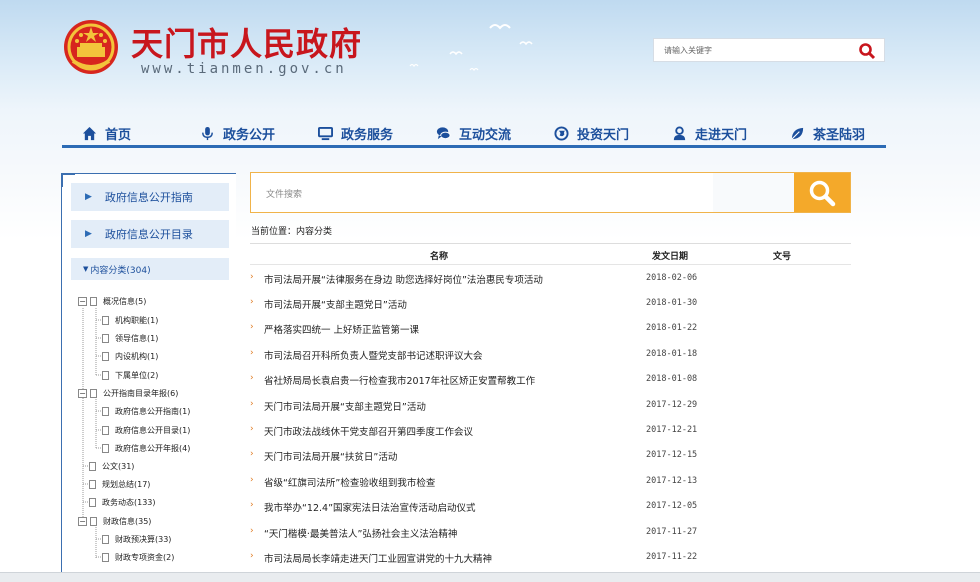 This screenshot has height=582, width=980. Describe the element at coordinates (550, 455) in the screenshot. I see `table-row: › 天门市司法局开展“扶贫日”活动 2017-12-15` at that location.